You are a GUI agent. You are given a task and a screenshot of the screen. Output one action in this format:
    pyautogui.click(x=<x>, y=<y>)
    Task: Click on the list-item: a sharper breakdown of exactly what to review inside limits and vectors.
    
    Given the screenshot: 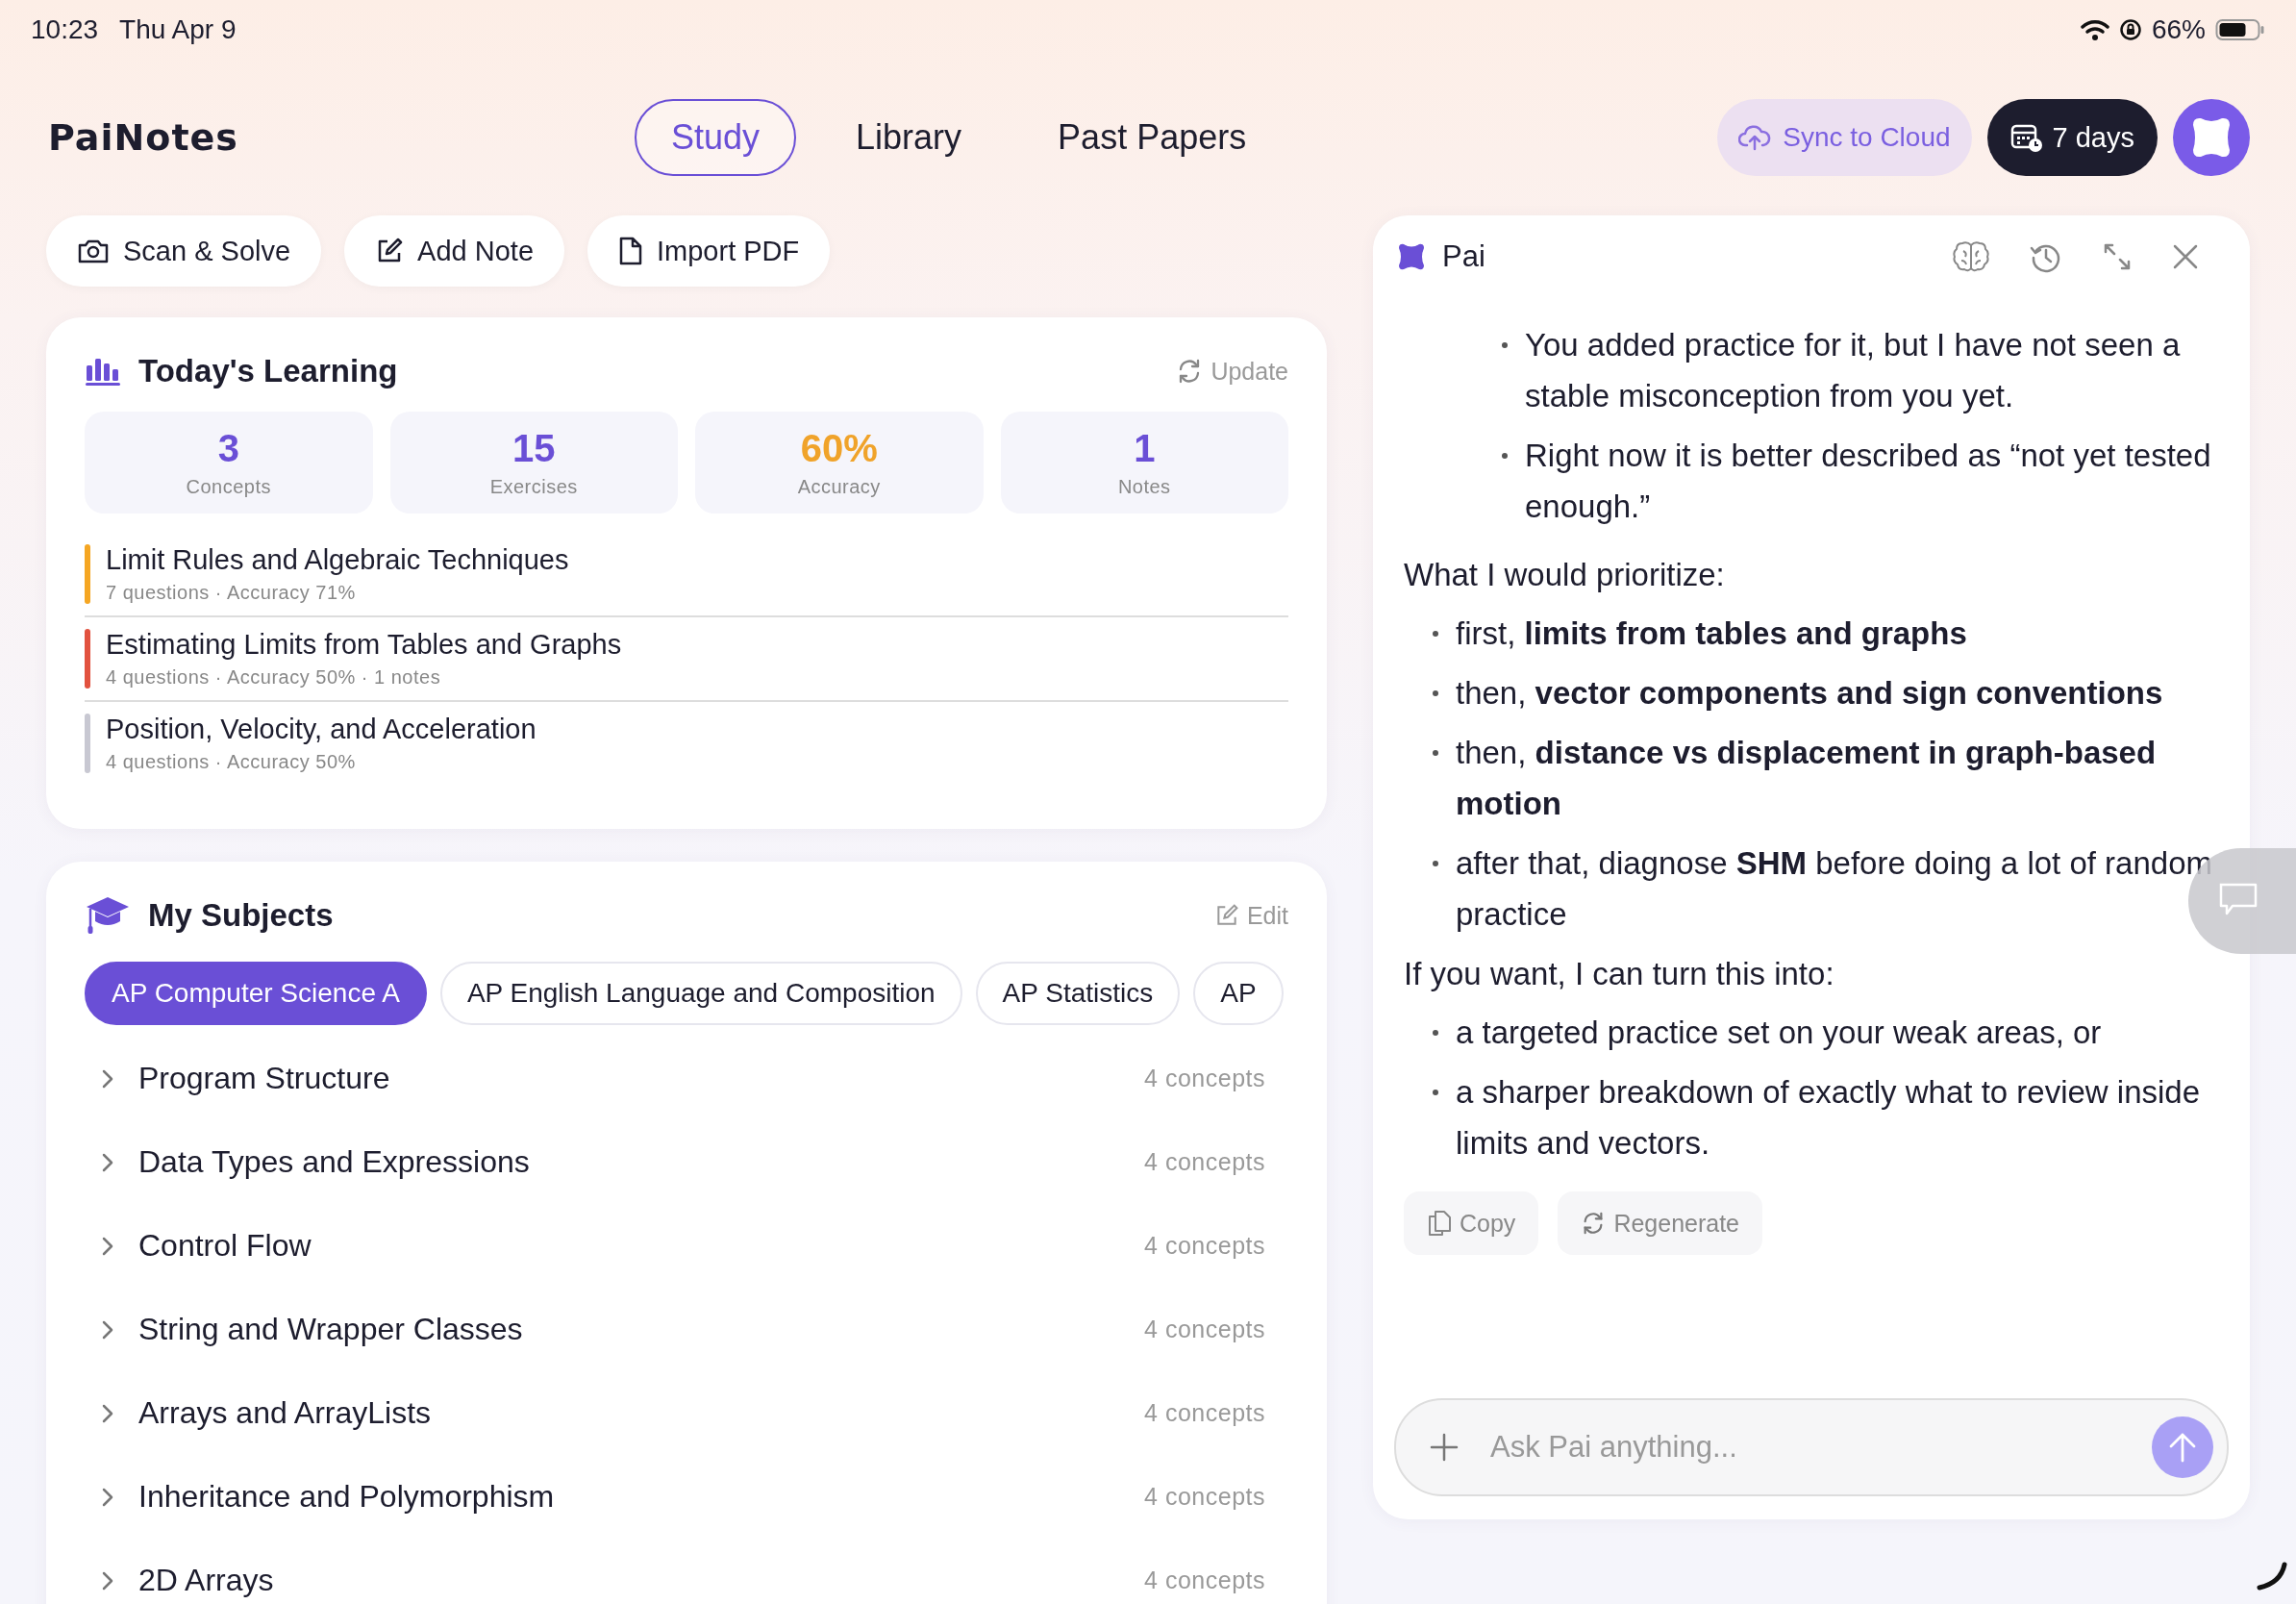 What is the action you would take?
    pyautogui.click(x=1829, y=1118)
    